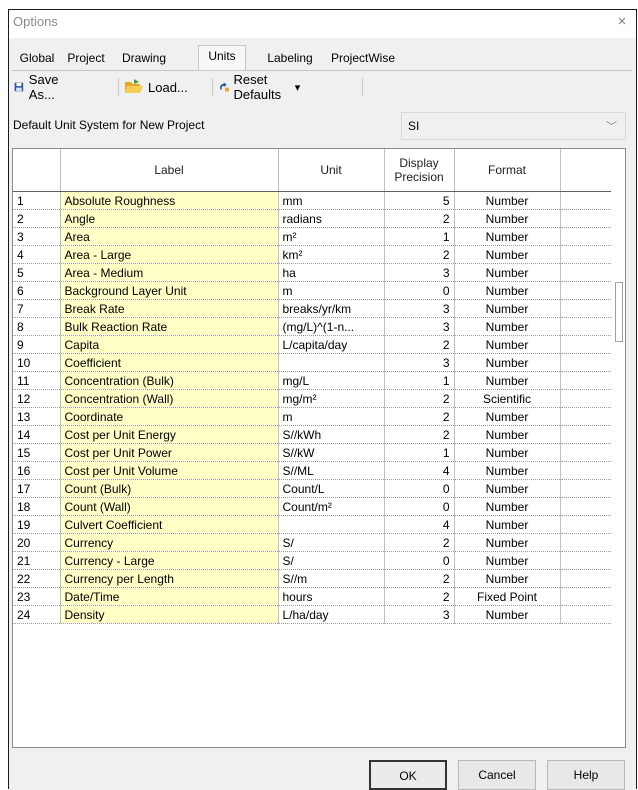  I want to click on table-row: 21 Currency - Large S/0 Number, so click(312, 560).